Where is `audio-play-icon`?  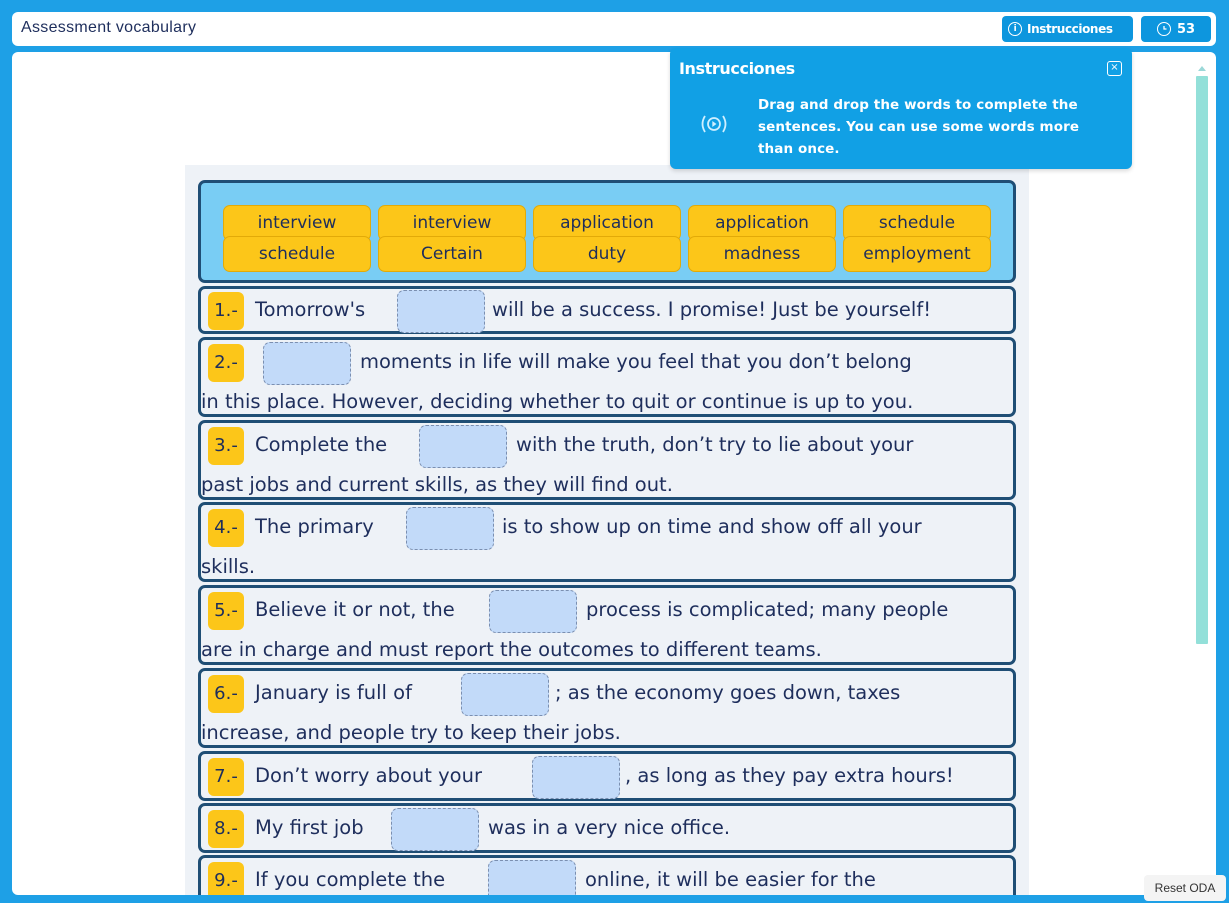 audio-play-icon is located at coordinates (714, 124).